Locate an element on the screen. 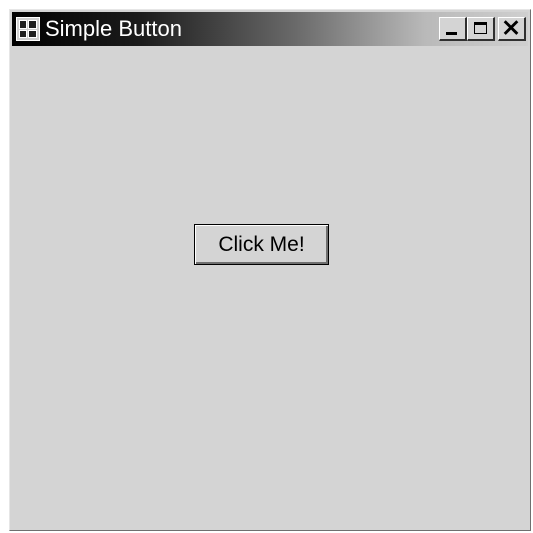 Image resolution: width=533 pixels, height=533 pixels. icon-pane-bottom-right is located at coordinates (32, 34).